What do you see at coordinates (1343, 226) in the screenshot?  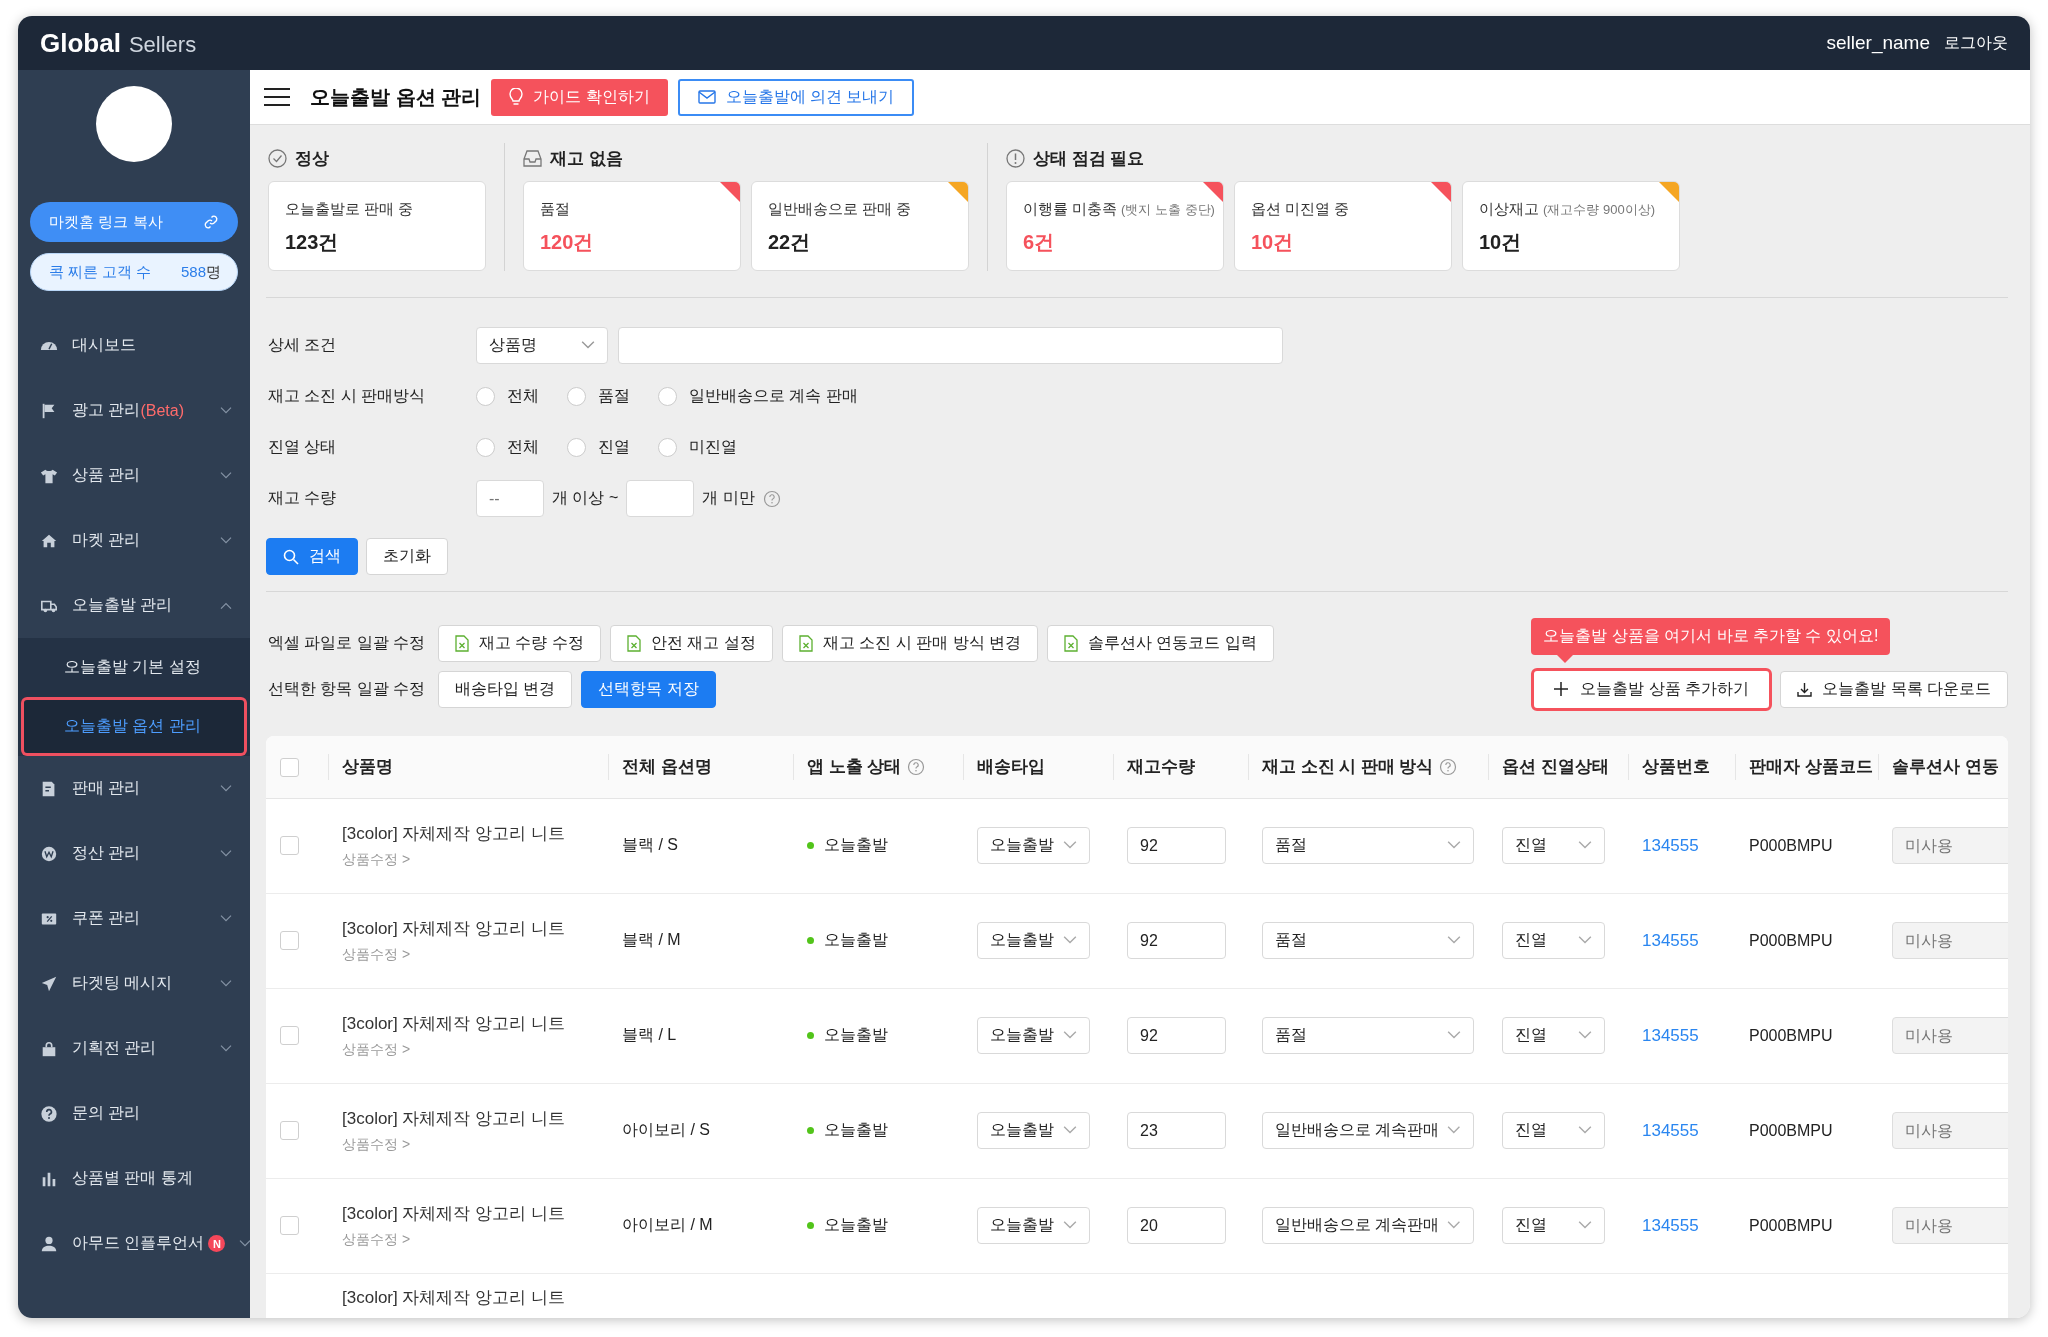 I see `summary-card: 옵션 미진열 중 10건` at bounding box center [1343, 226].